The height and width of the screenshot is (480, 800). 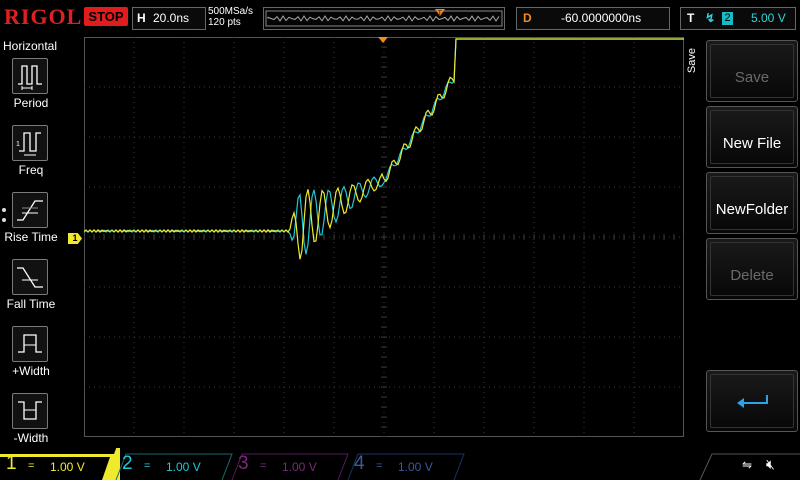 I want to click on delete-button: Delete, so click(x=752, y=269).